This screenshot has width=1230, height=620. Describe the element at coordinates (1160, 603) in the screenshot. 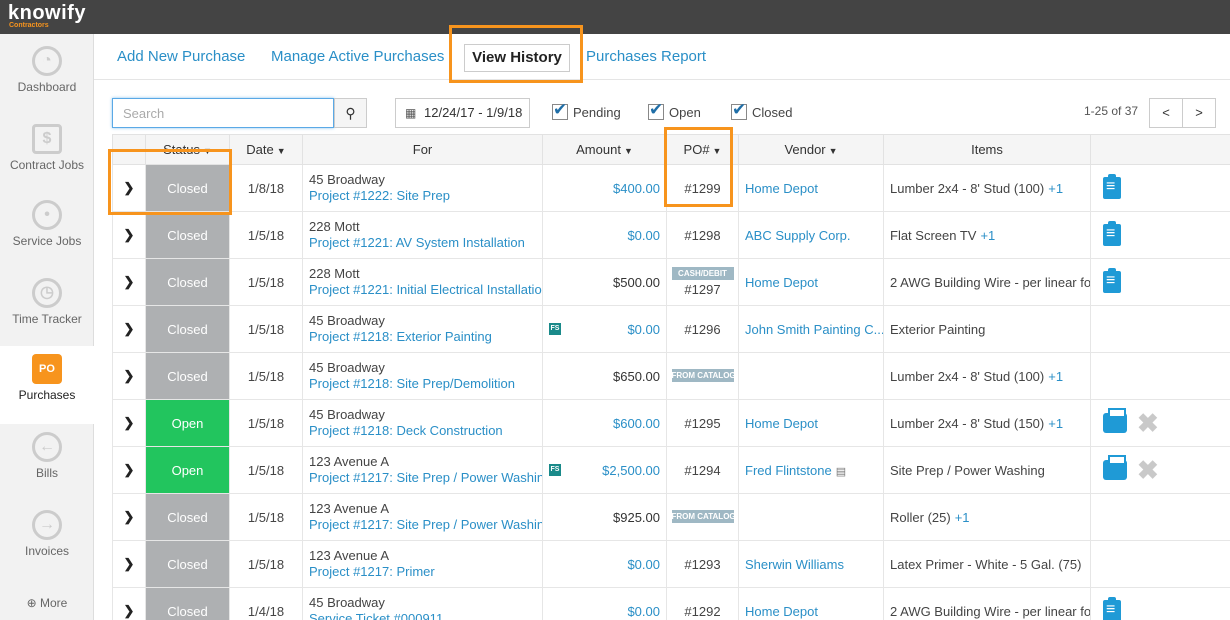

I see `actions-cell` at that location.